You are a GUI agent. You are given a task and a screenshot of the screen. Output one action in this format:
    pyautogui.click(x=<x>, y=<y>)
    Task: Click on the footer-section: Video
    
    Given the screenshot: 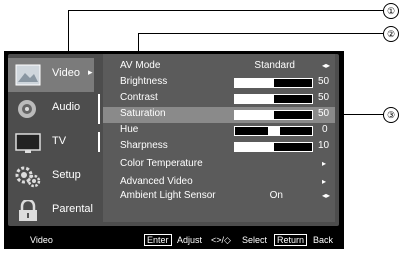 What is the action you would take?
    pyautogui.click(x=41, y=240)
    